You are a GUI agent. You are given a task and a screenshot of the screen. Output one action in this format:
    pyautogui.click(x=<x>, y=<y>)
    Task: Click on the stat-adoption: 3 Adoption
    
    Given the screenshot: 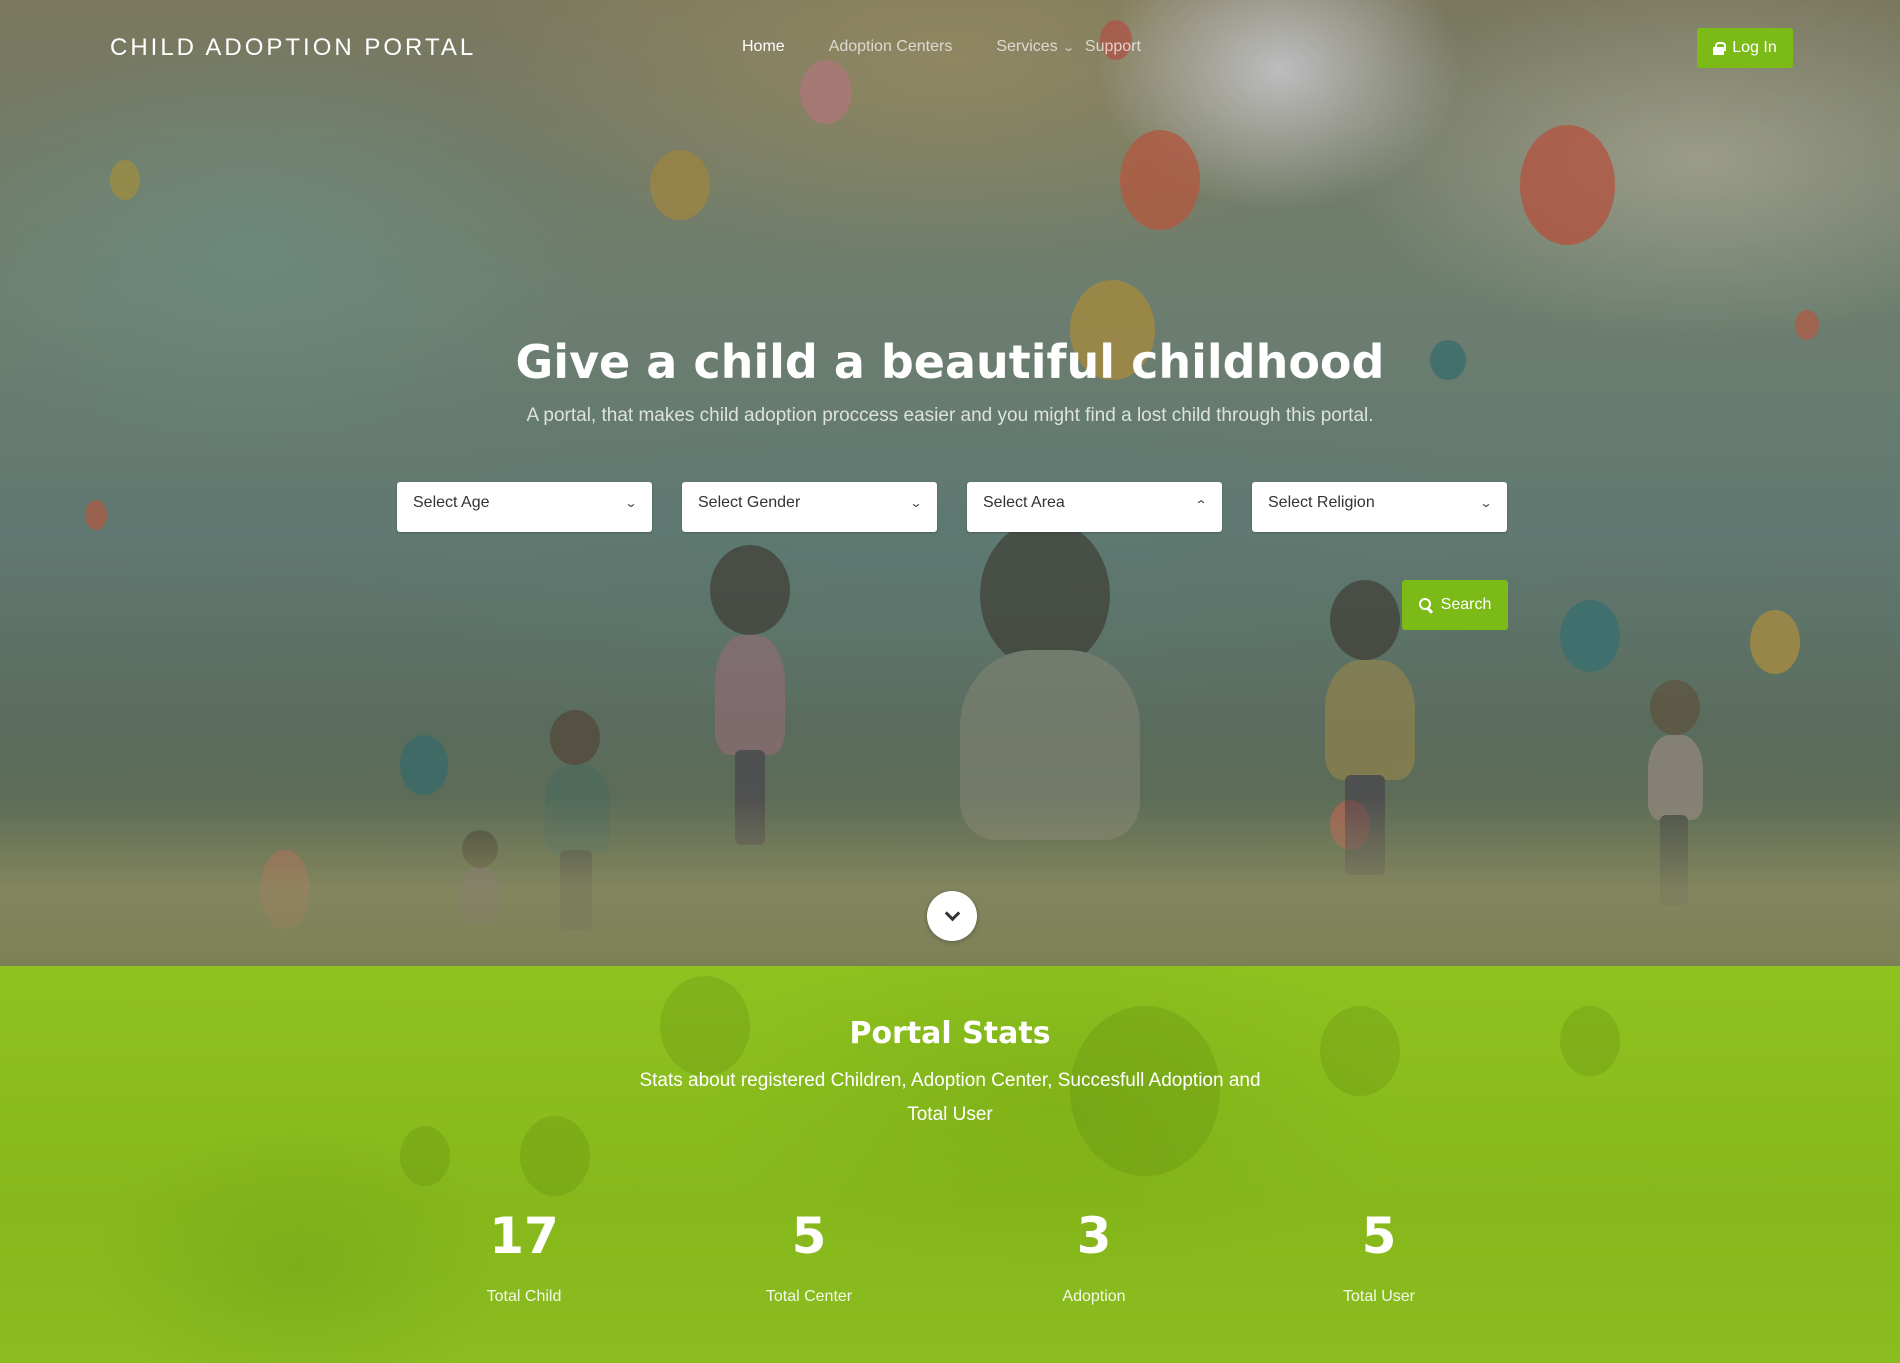 What is the action you would take?
    pyautogui.click(x=1094, y=1256)
    